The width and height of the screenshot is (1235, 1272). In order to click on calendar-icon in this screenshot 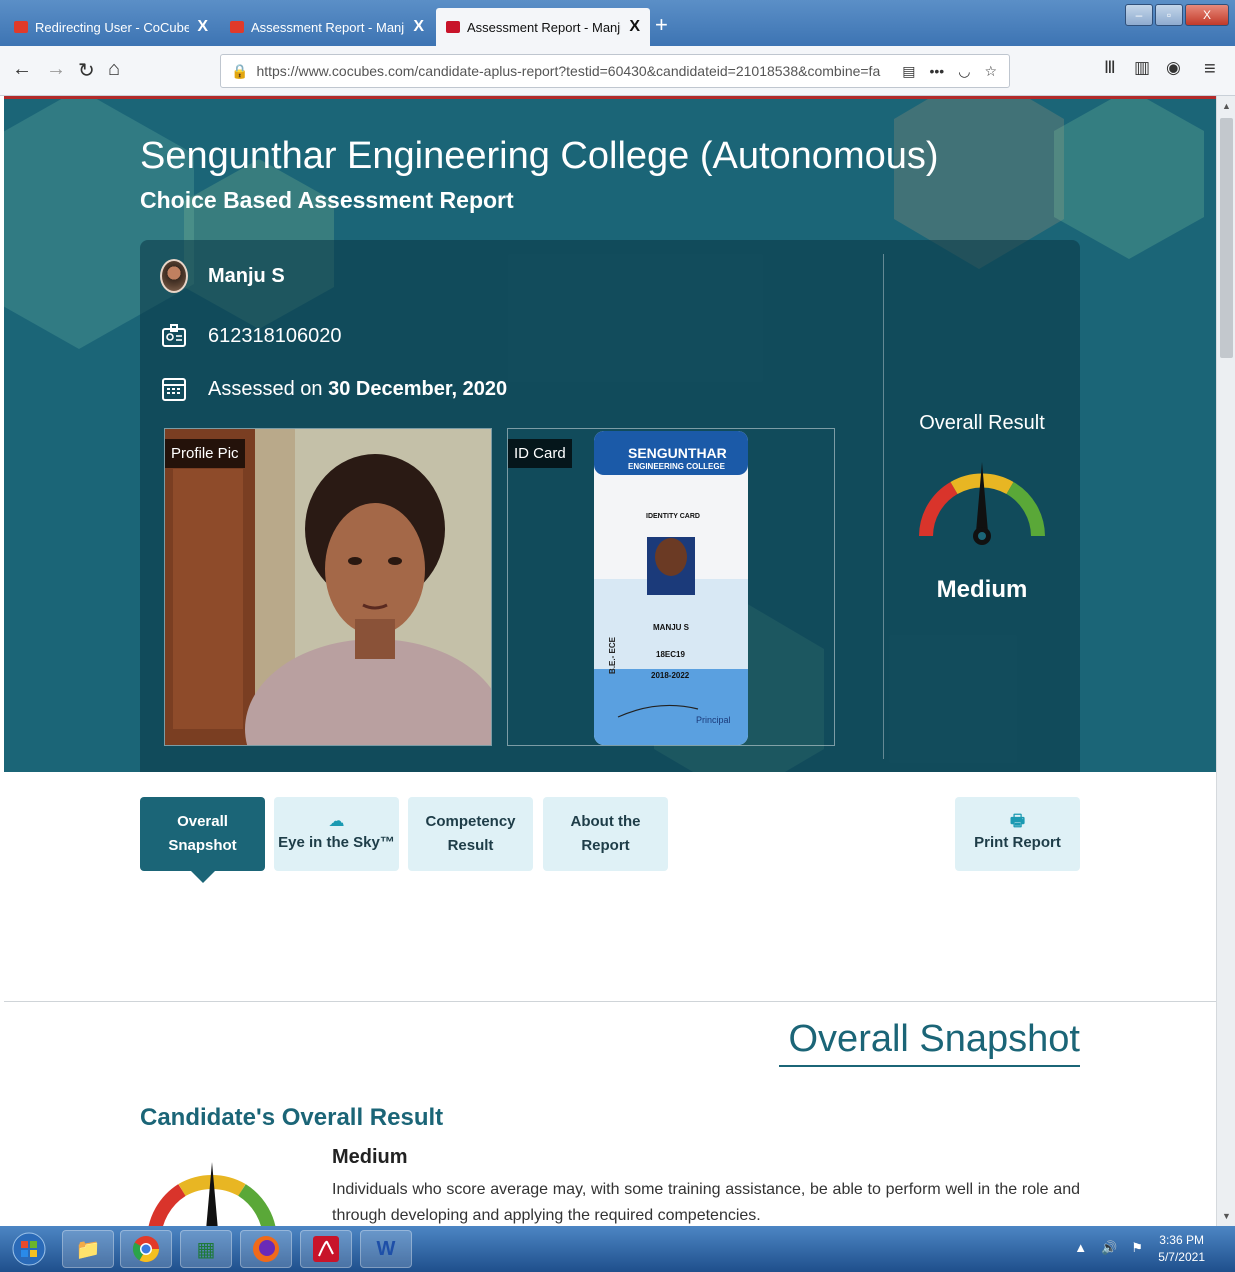, I will do `click(174, 389)`.